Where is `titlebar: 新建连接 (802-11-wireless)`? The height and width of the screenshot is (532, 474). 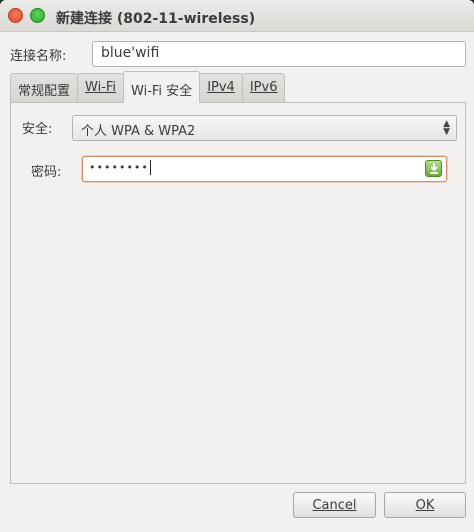
titlebar: 新建连接 (802-11-wireless) is located at coordinates (237, 16).